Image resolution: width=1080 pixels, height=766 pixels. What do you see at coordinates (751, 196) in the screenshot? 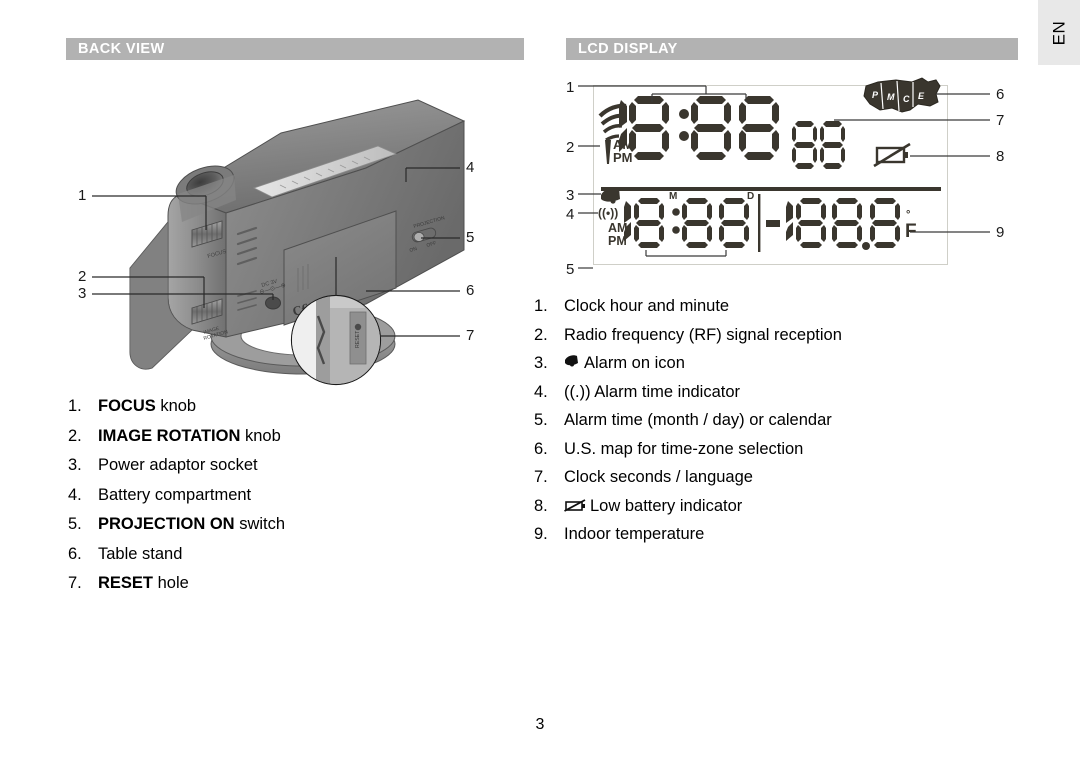
I see `day-label: D` at bounding box center [751, 196].